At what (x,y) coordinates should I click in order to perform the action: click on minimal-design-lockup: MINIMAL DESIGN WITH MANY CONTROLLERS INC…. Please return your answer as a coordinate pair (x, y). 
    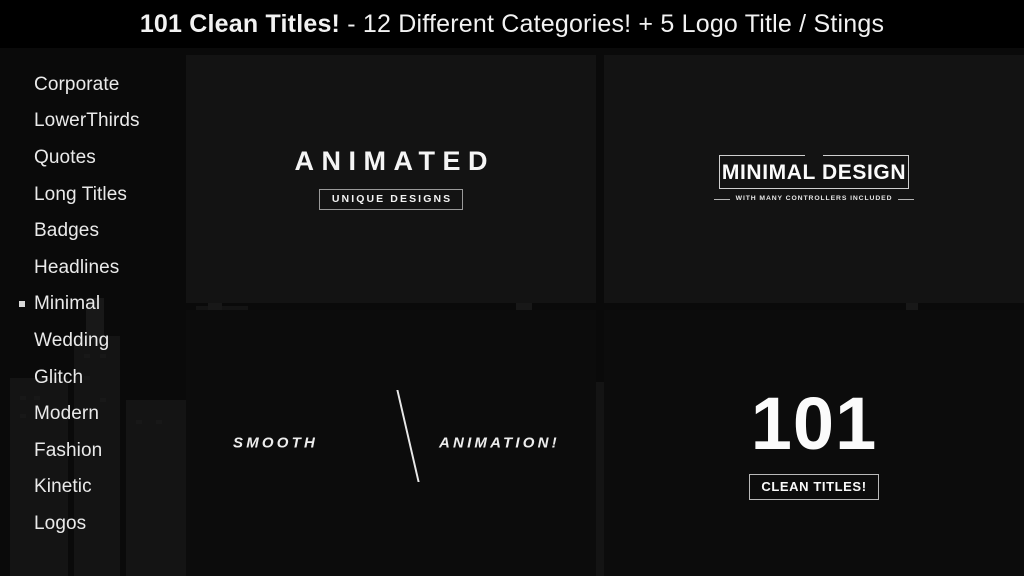
    Looking at the image, I should click on (814, 178).